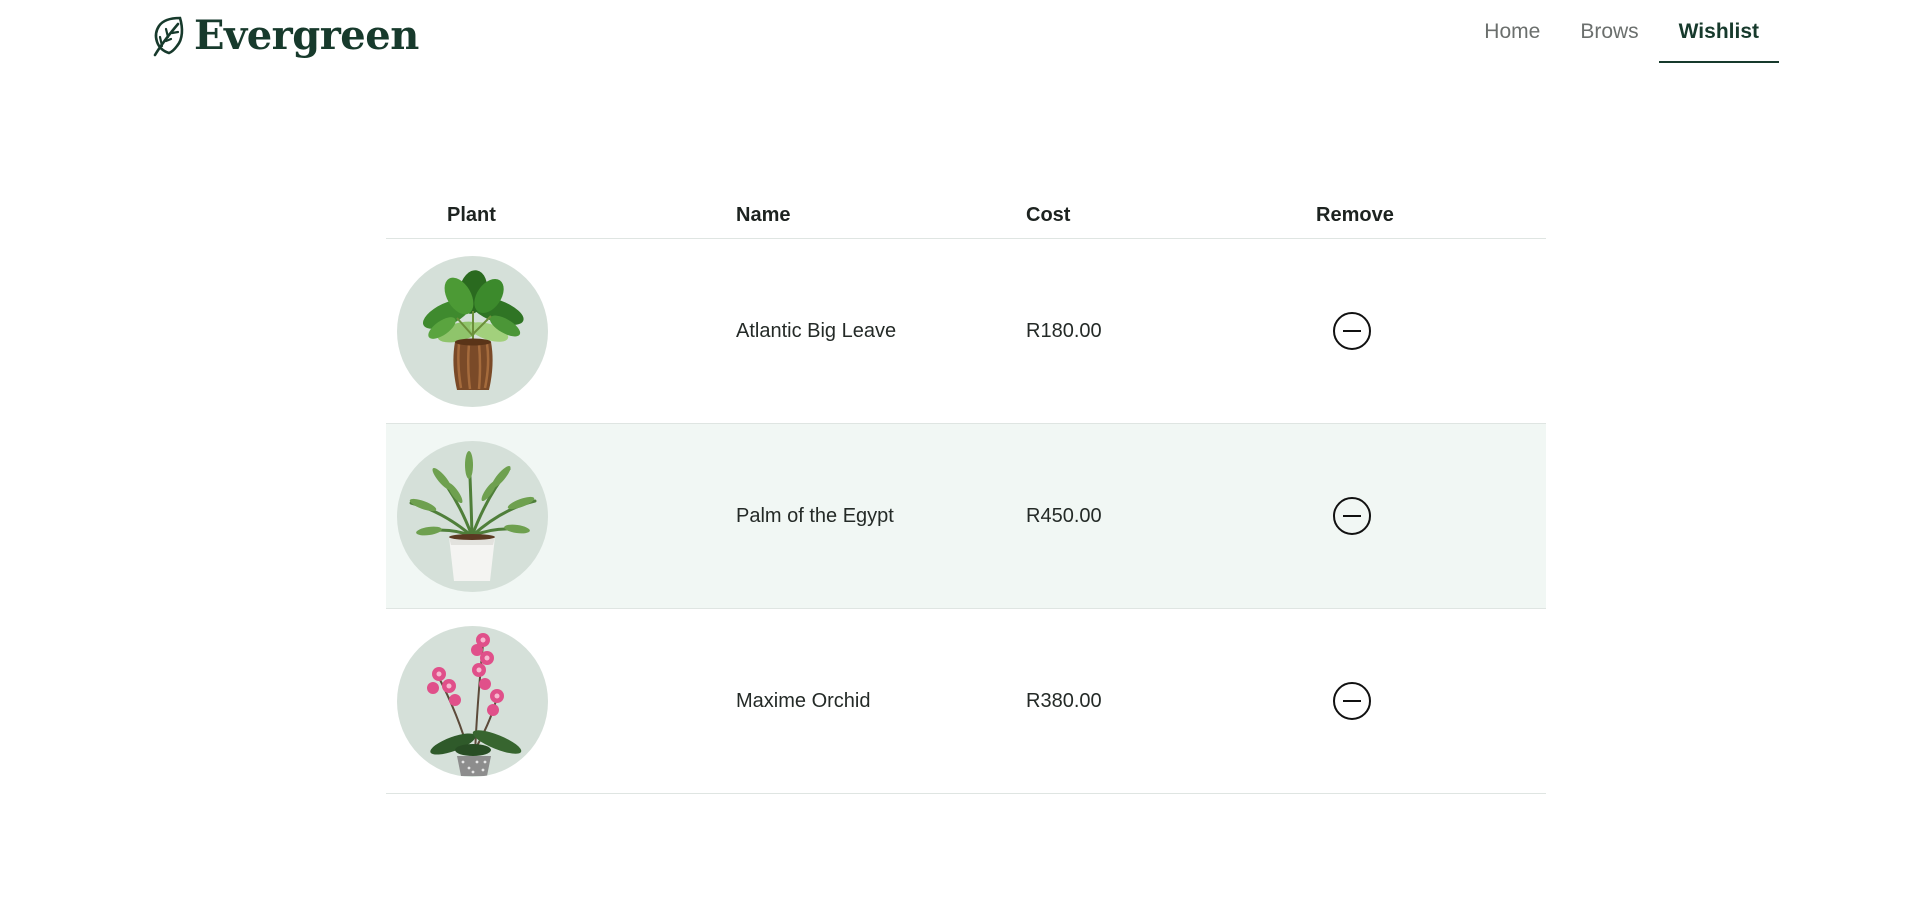  Describe the element at coordinates (966, 516) in the screenshot. I see `table-row: Palm of the Egypt R450.00` at that location.